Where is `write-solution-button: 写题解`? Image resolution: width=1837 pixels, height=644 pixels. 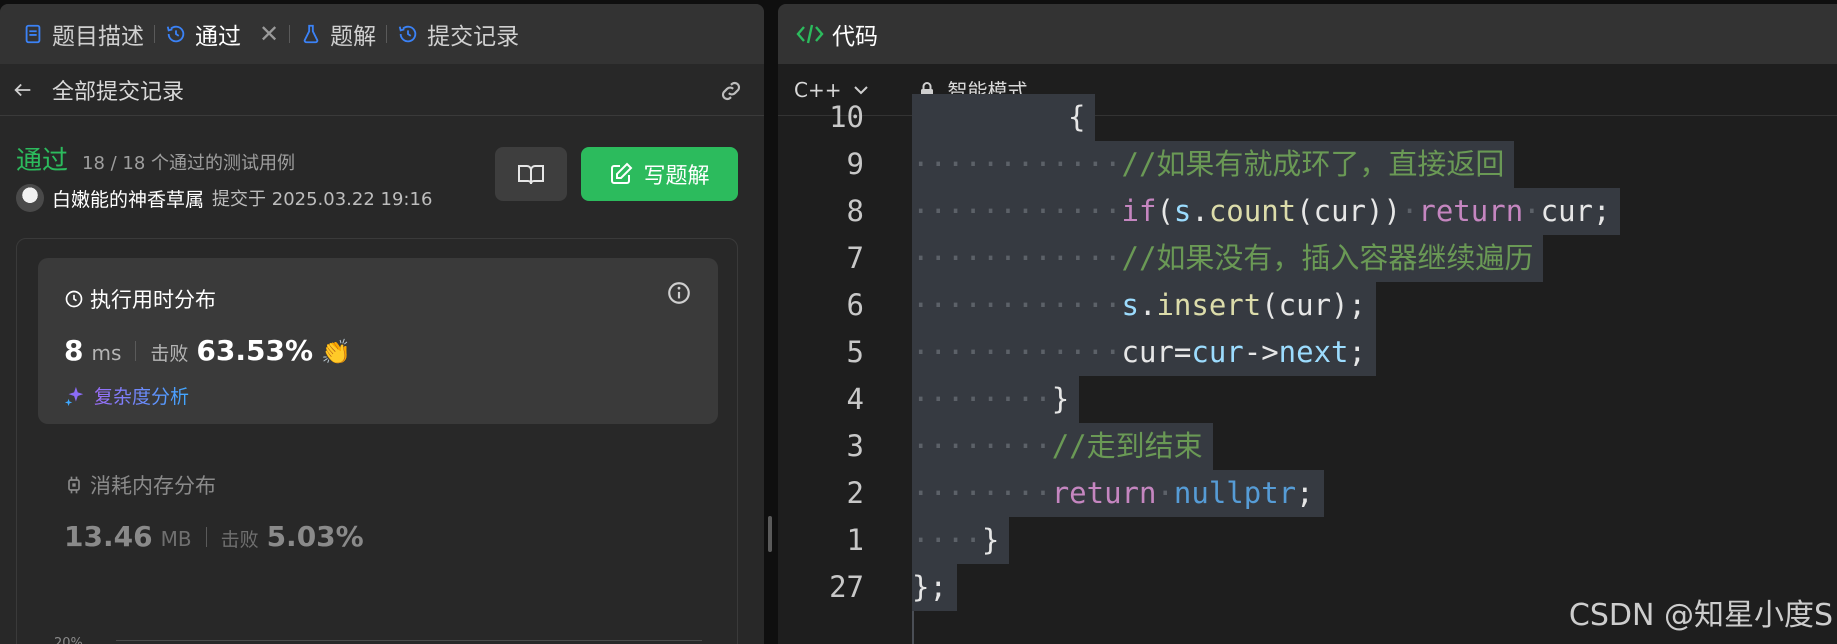
write-solution-button: 写题解 is located at coordinates (659, 174).